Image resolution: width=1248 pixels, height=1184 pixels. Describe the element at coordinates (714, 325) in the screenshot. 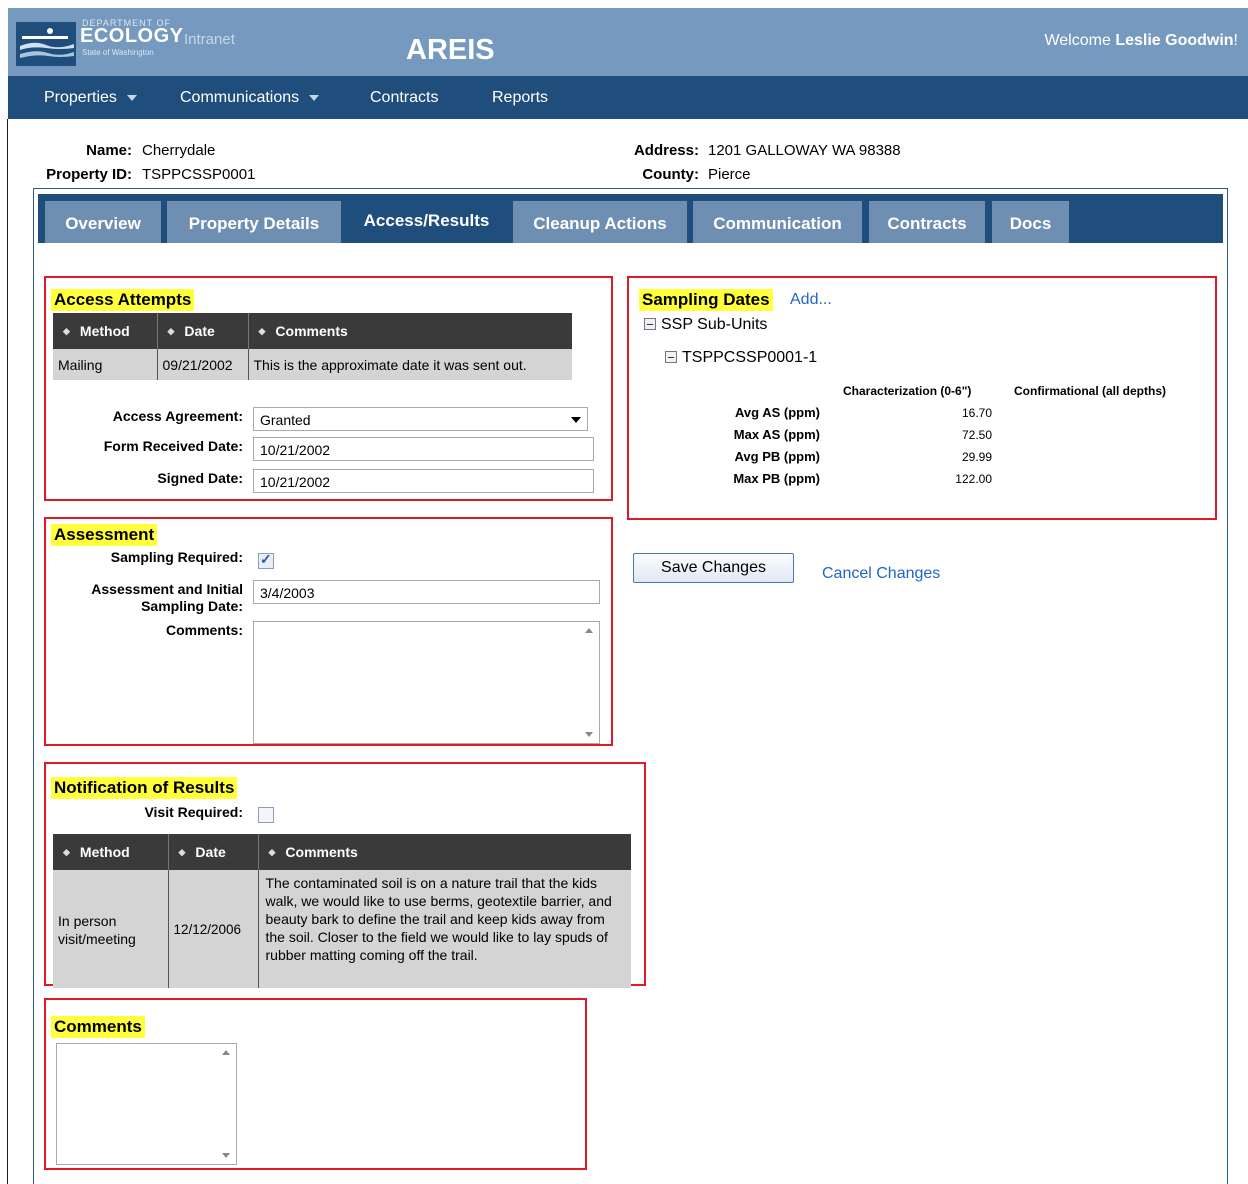

I see `tree-node-ssp-sub-units: SSP Sub-Units` at that location.